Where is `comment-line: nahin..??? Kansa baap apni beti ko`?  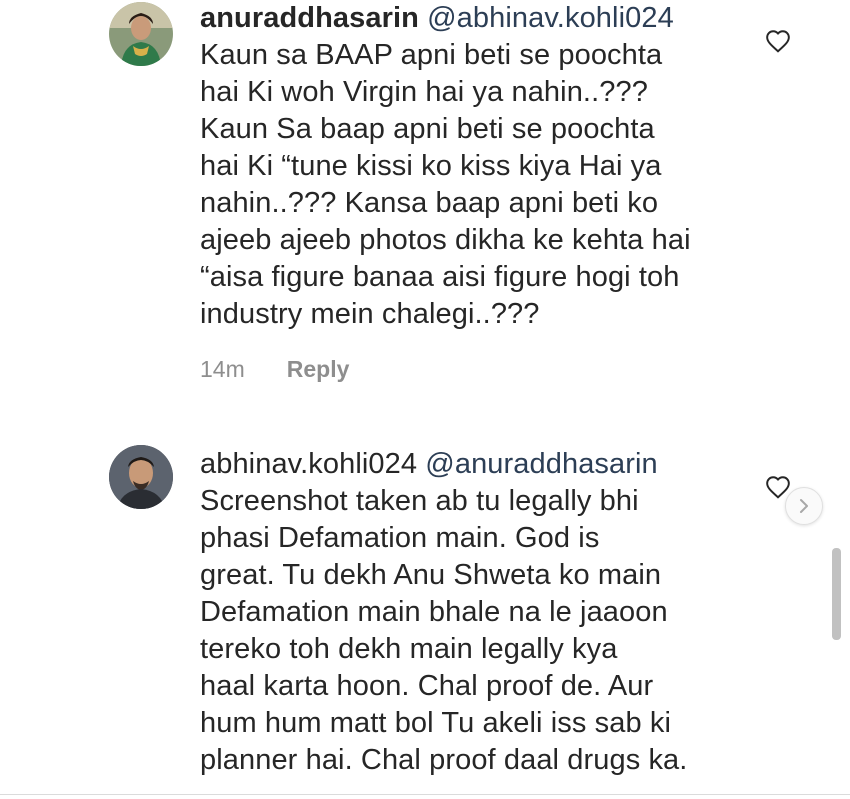 comment-line: nahin..??? Kansa baap apni beti ko is located at coordinates (429, 203).